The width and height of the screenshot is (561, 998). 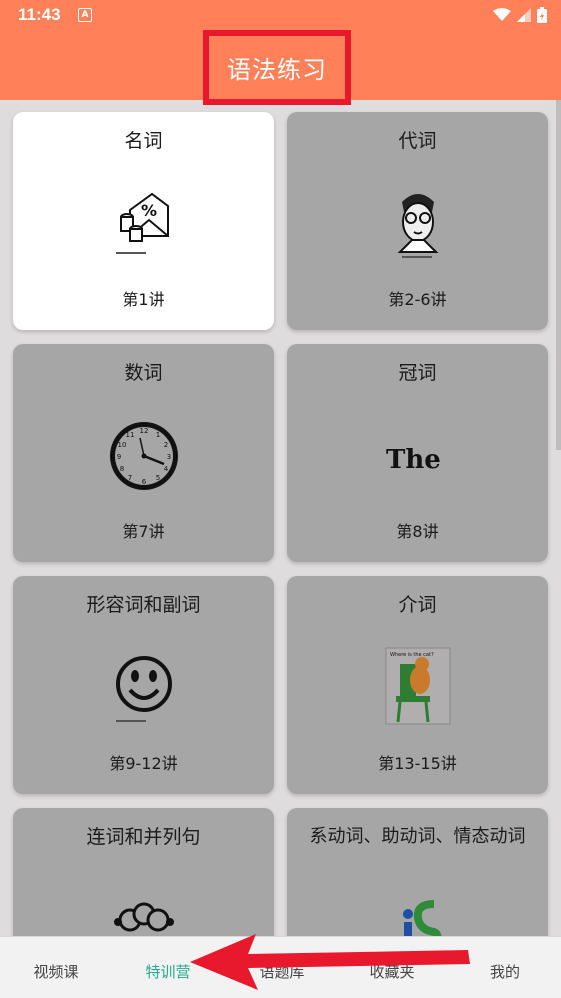 I want to click on svg-text: 4, so click(x=166, y=469).